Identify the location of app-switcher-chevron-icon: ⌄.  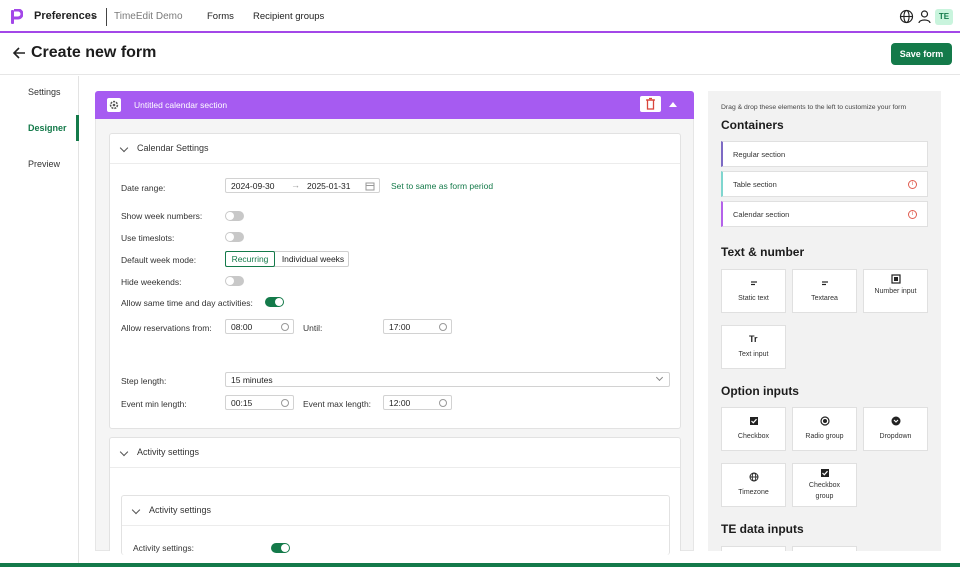
(94, 15).